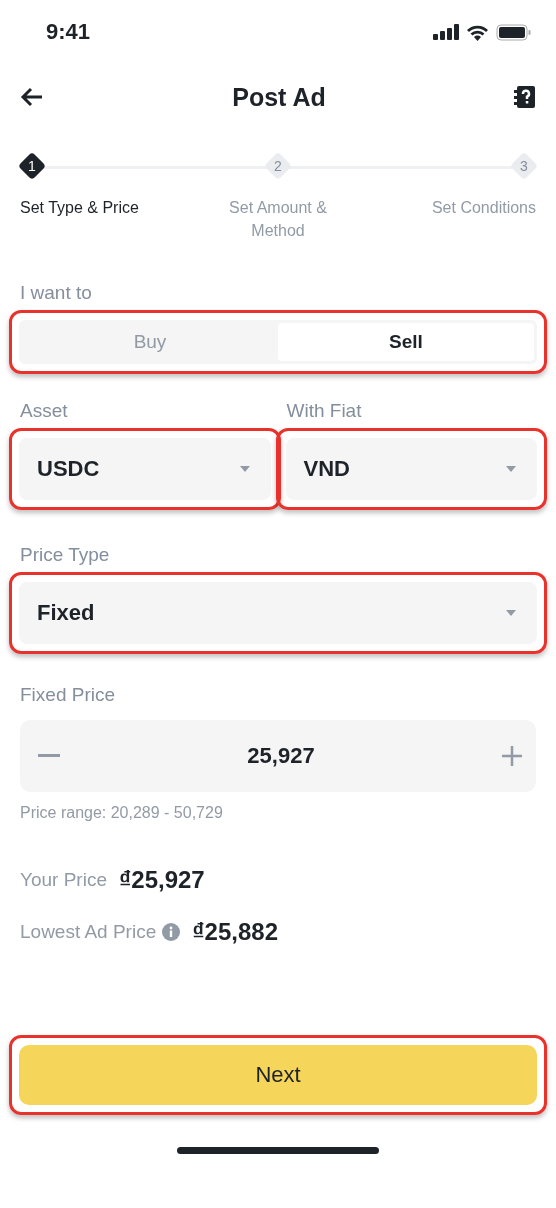  What do you see at coordinates (477, 32) in the screenshot?
I see `wifi-icon` at bounding box center [477, 32].